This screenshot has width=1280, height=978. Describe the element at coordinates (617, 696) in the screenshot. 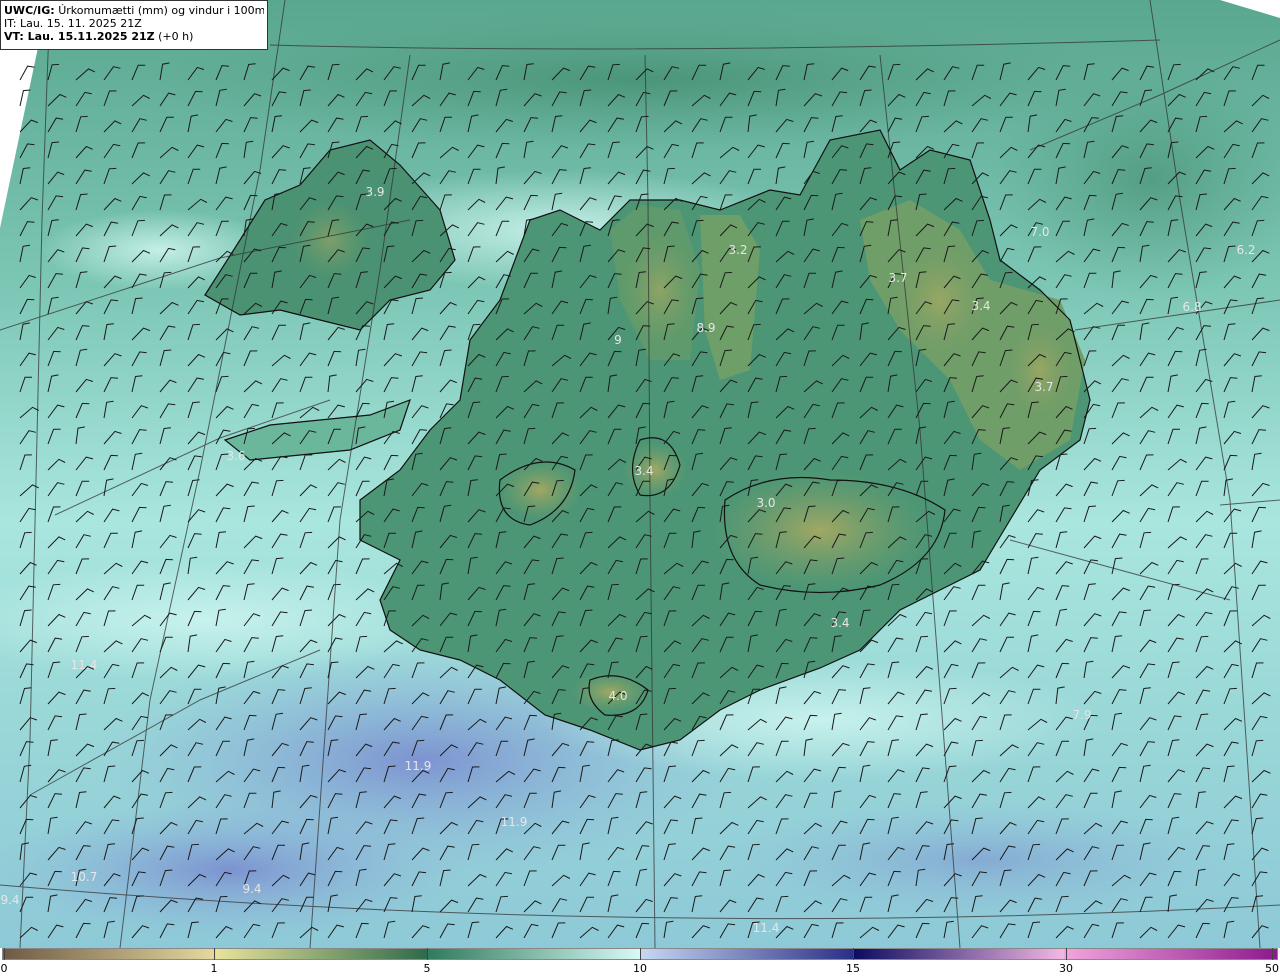

I see `precip-value-label: 4.0` at that location.